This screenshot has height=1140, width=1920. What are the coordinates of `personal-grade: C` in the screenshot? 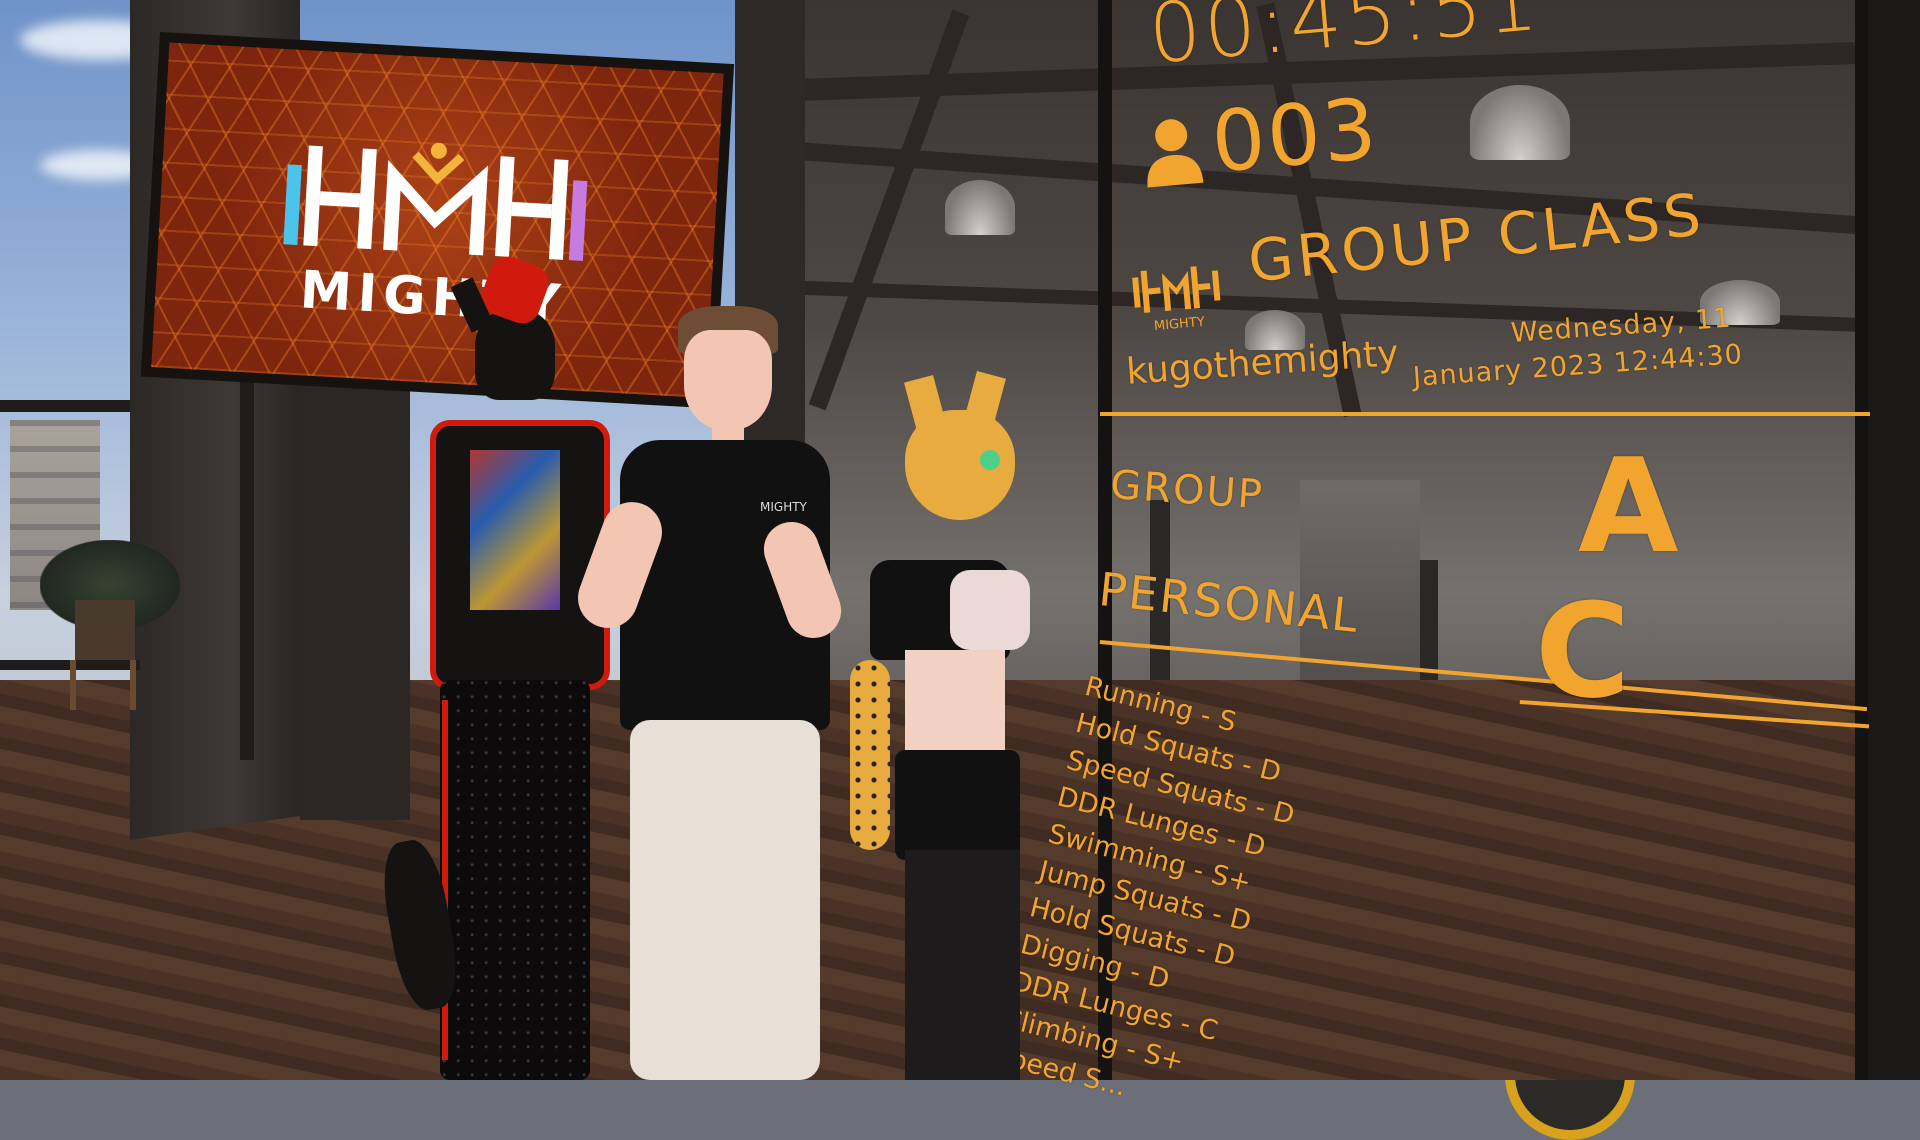 It's located at (1583, 651).